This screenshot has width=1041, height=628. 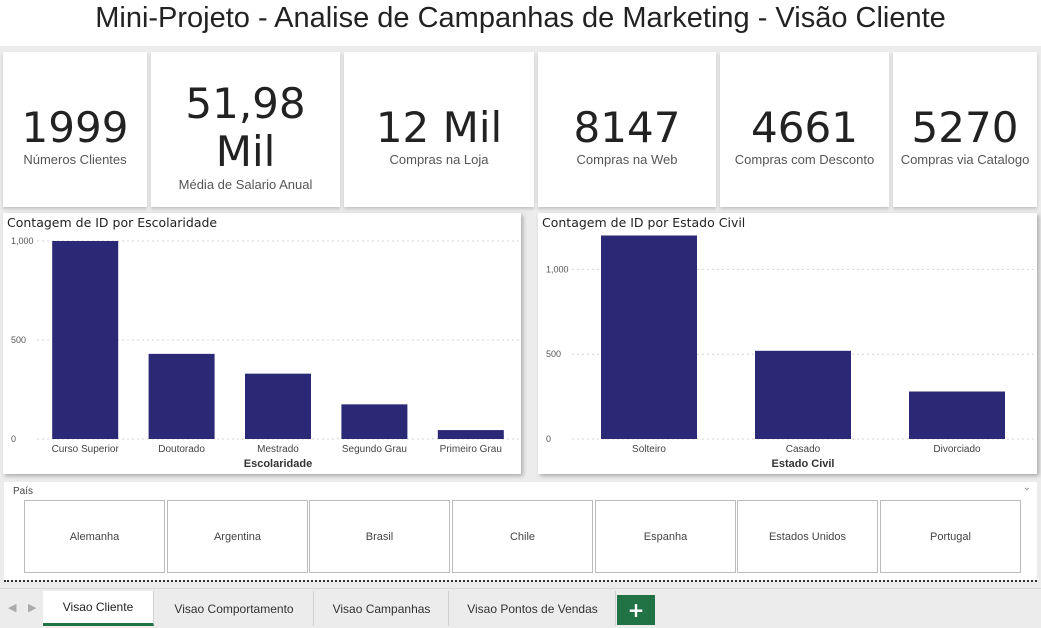 I want to click on x-axis-label: Escolaridade, so click(x=278, y=464).